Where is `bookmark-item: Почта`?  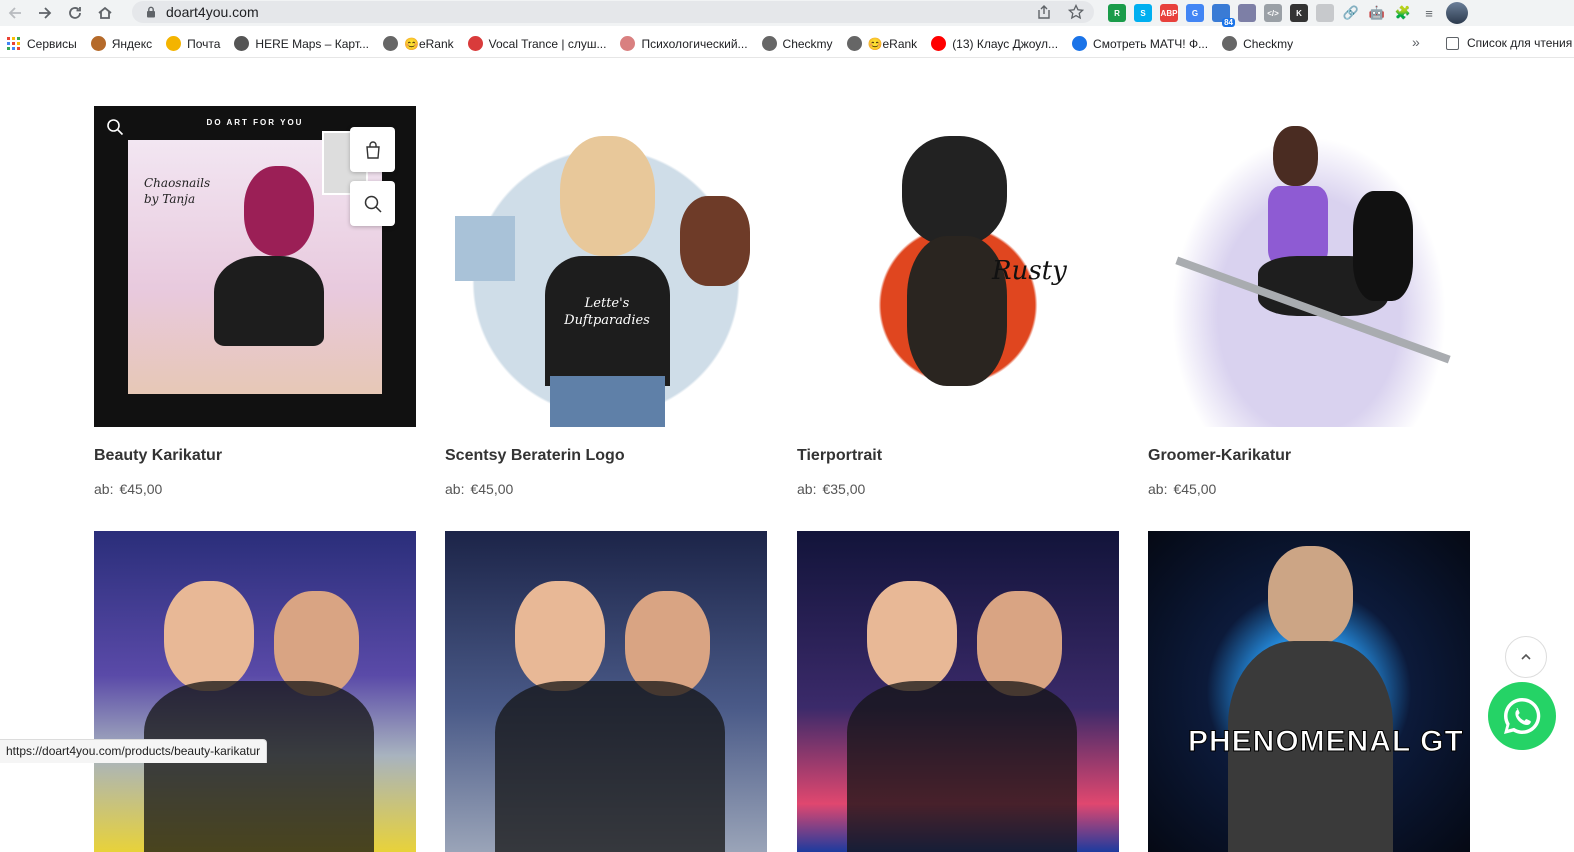 bookmark-item: Почта is located at coordinates (193, 43).